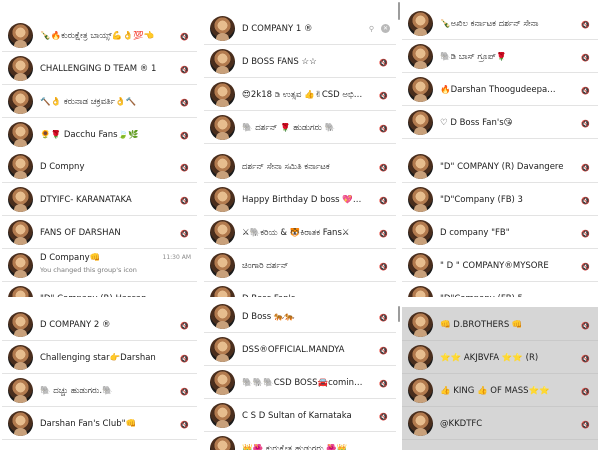 Image resolution: width=600 pixels, height=450 pixels. What do you see at coordinates (300, 441) in the screenshot?
I see `chat-row: 👑🌺 ಕುರುಕ್ಷೇತ್ರ ಹುಡುಗರು 🌺👑` at bounding box center [300, 441].